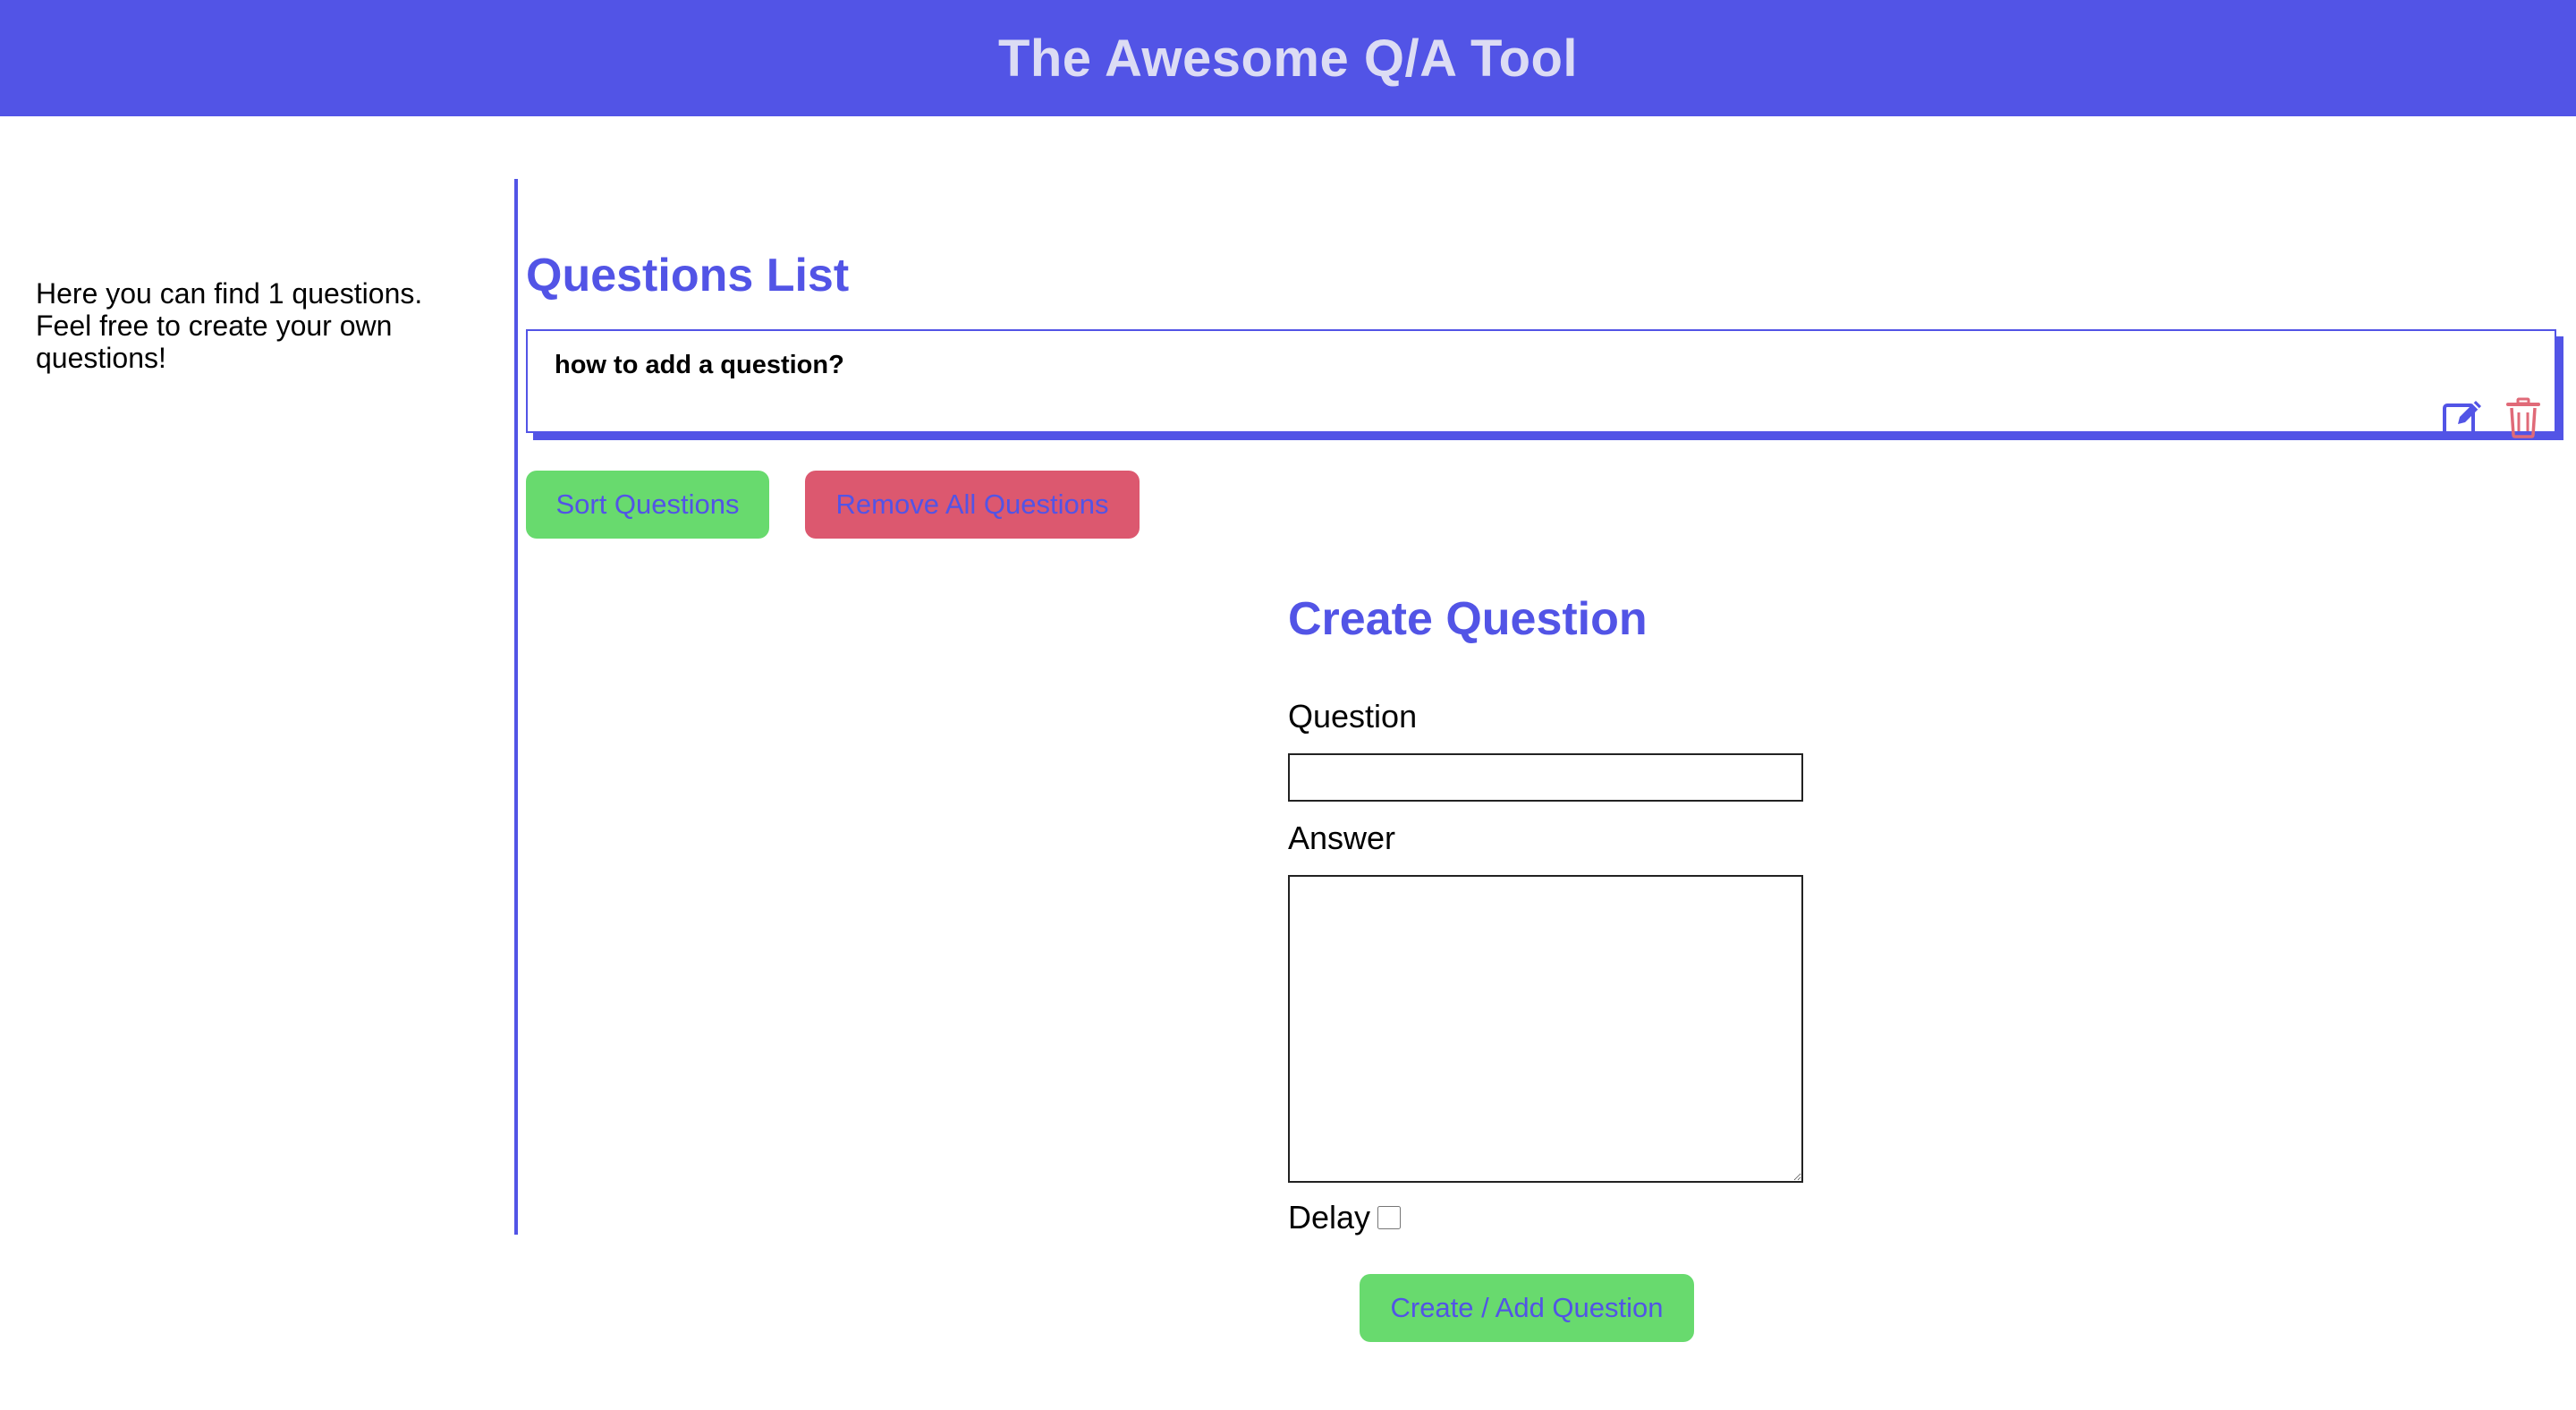 The width and height of the screenshot is (2576, 1410). Describe the element at coordinates (1545, 777) in the screenshot. I see `question-input` at that location.